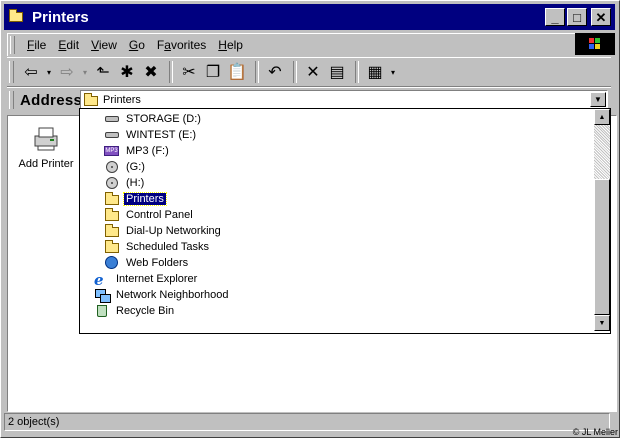 The width and height of the screenshot is (620, 438). Describe the element at coordinates (555, 17) in the screenshot. I see `minimize-button: _` at that location.